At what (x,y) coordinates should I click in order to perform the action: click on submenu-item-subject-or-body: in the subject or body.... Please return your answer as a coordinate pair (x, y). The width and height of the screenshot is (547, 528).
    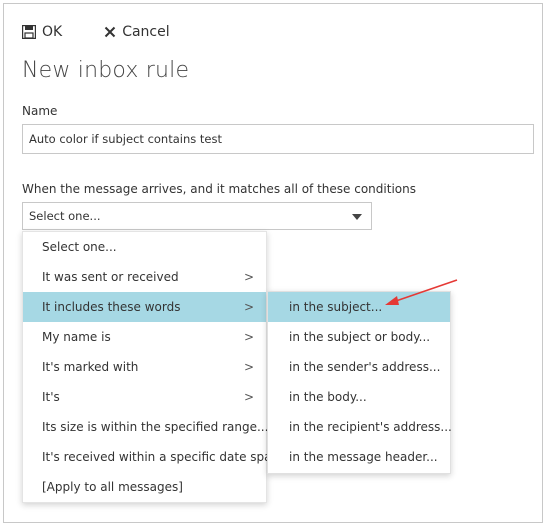
    Looking at the image, I should click on (359, 337).